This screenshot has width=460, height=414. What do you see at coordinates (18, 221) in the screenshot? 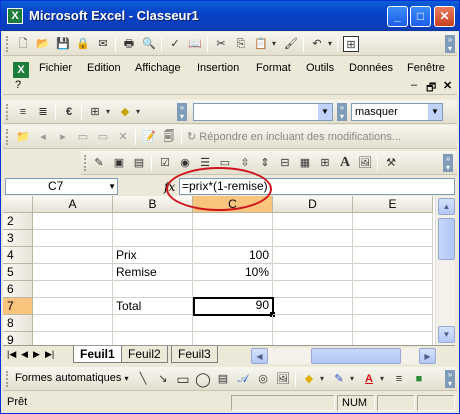
I see `row-header-2: 2` at bounding box center [18, 221].